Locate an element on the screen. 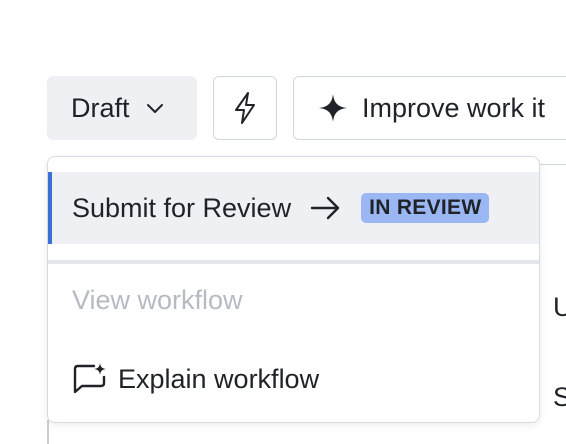 This screenshot has width=566, height=444. lightning-icon is located at coordinates (245, 108).